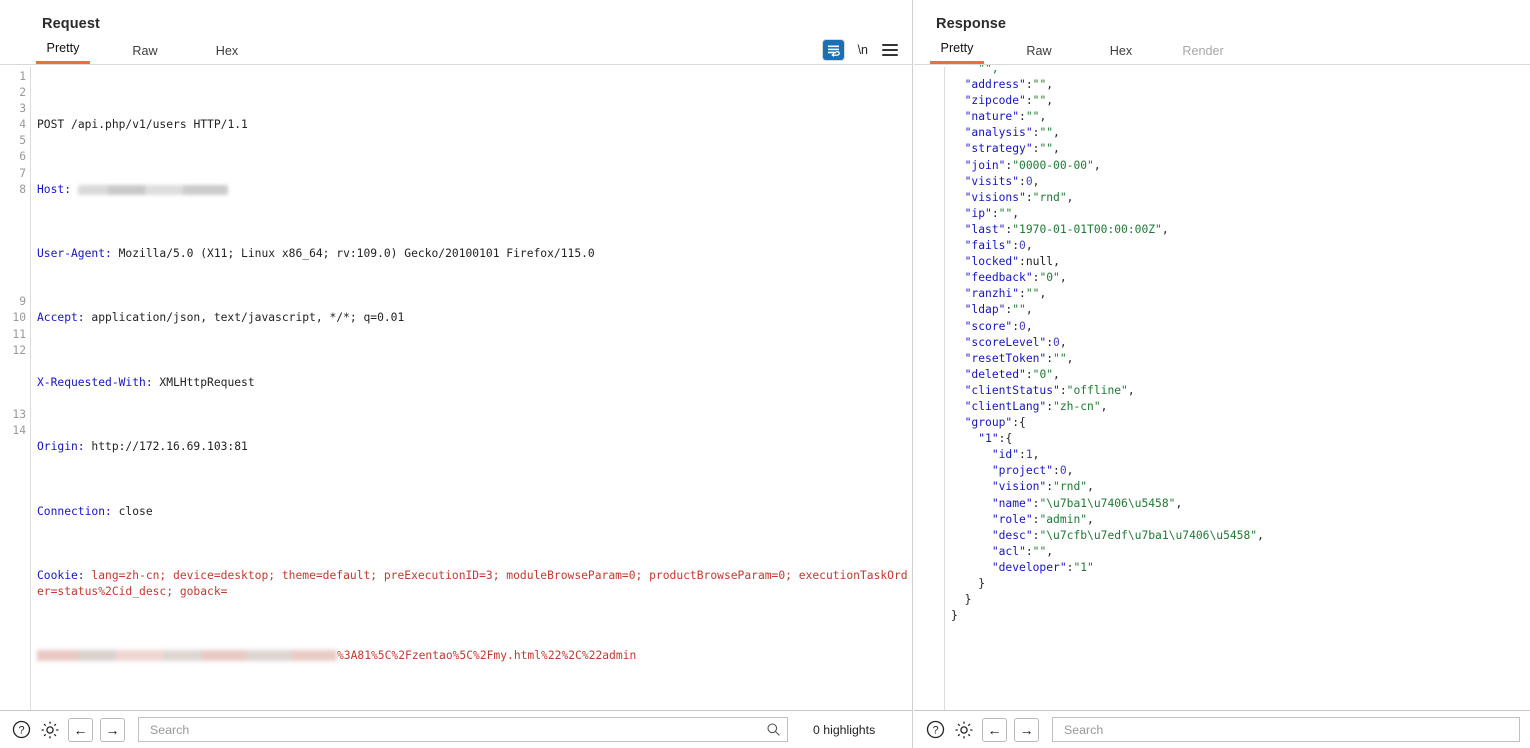 Image resolution: width=1530 pixels, height=748 pixels. What do you see at coordinates (1005, 358) in the screenshot?
I see `json-key: "resetToken"` at bounding box center [1005, 358].